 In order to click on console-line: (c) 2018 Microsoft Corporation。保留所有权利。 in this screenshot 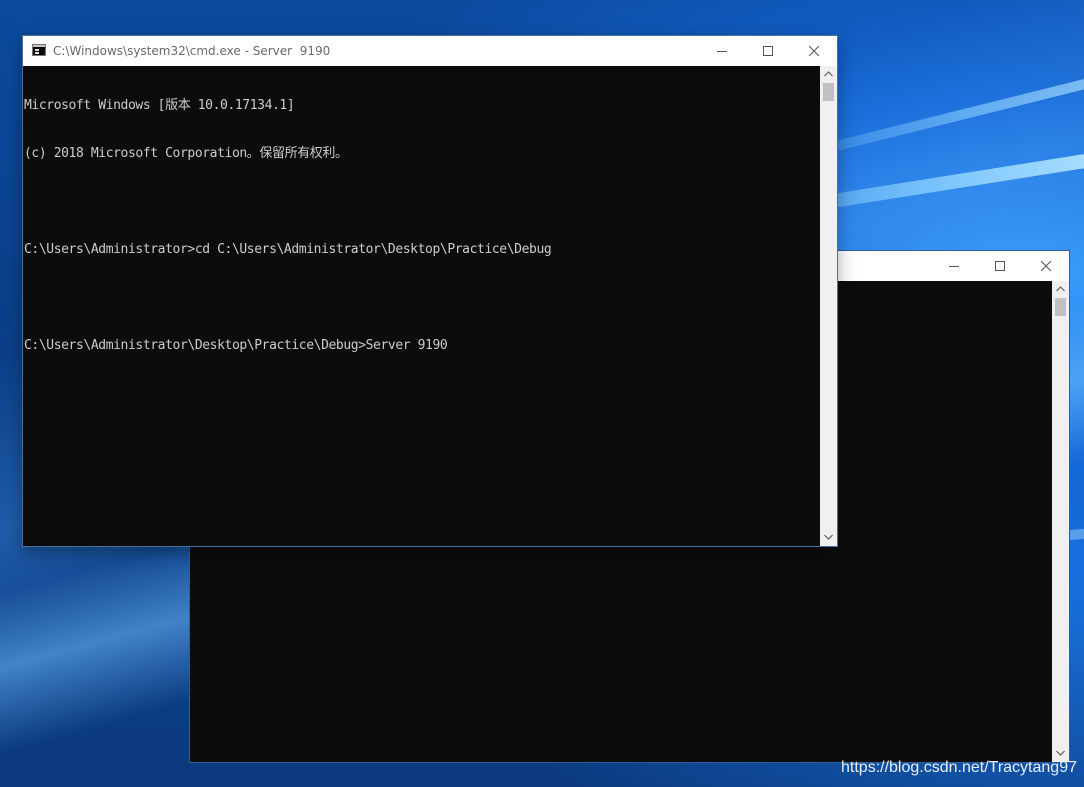, I will do `click(186, 153)`.